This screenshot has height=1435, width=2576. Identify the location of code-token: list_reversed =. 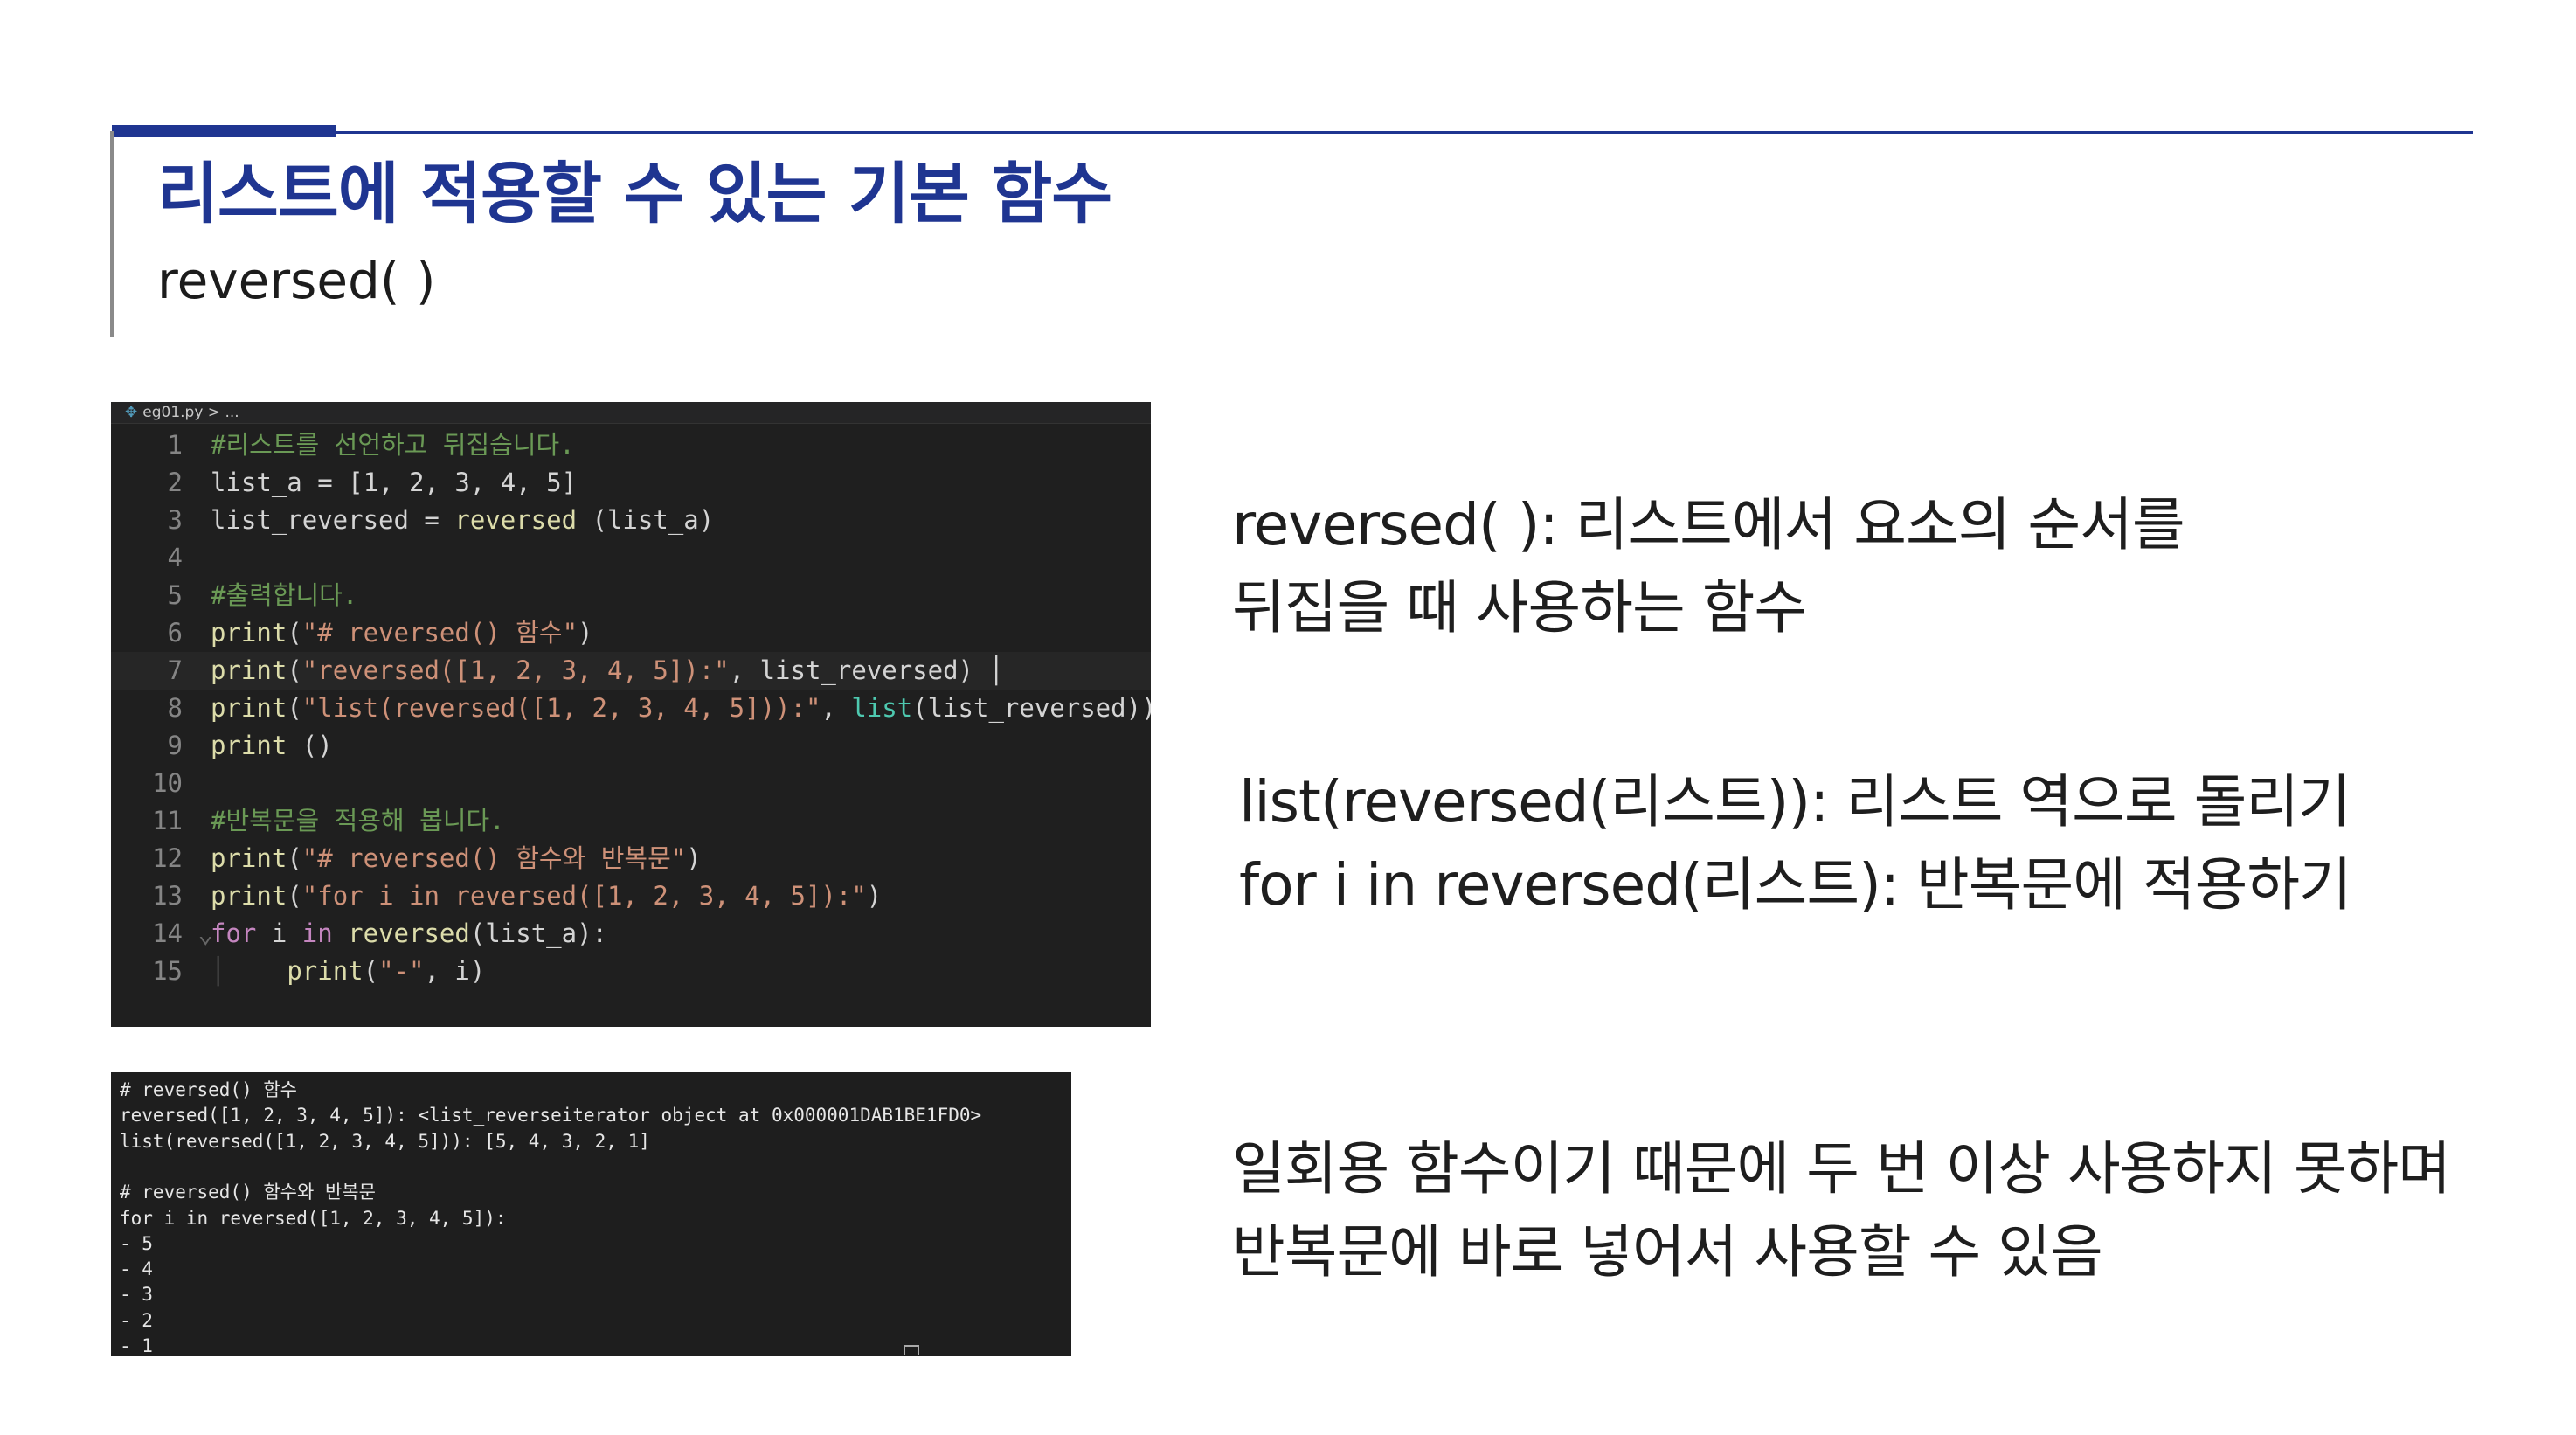
(333, 520).